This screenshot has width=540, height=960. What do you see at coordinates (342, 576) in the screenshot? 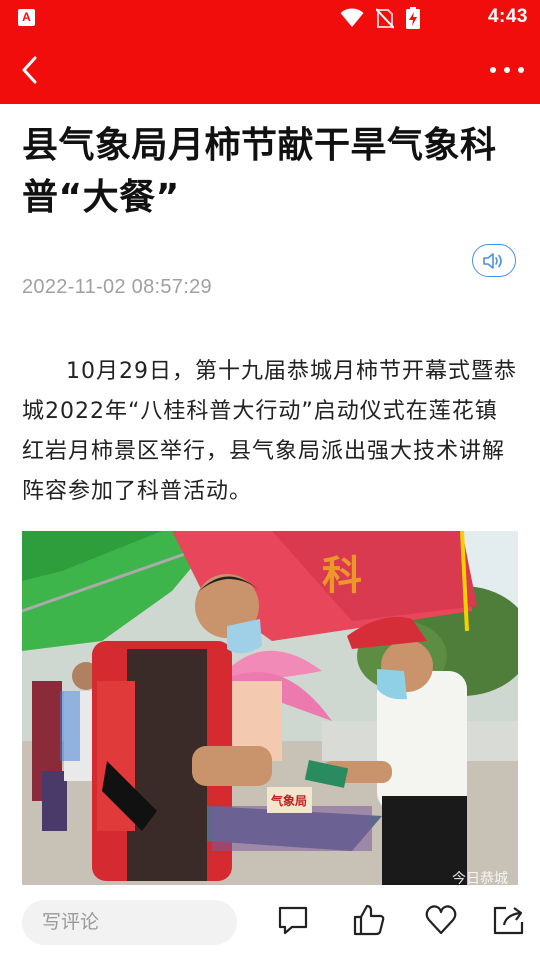
I see `svg-text: 科` at bounding box center [342, 576].